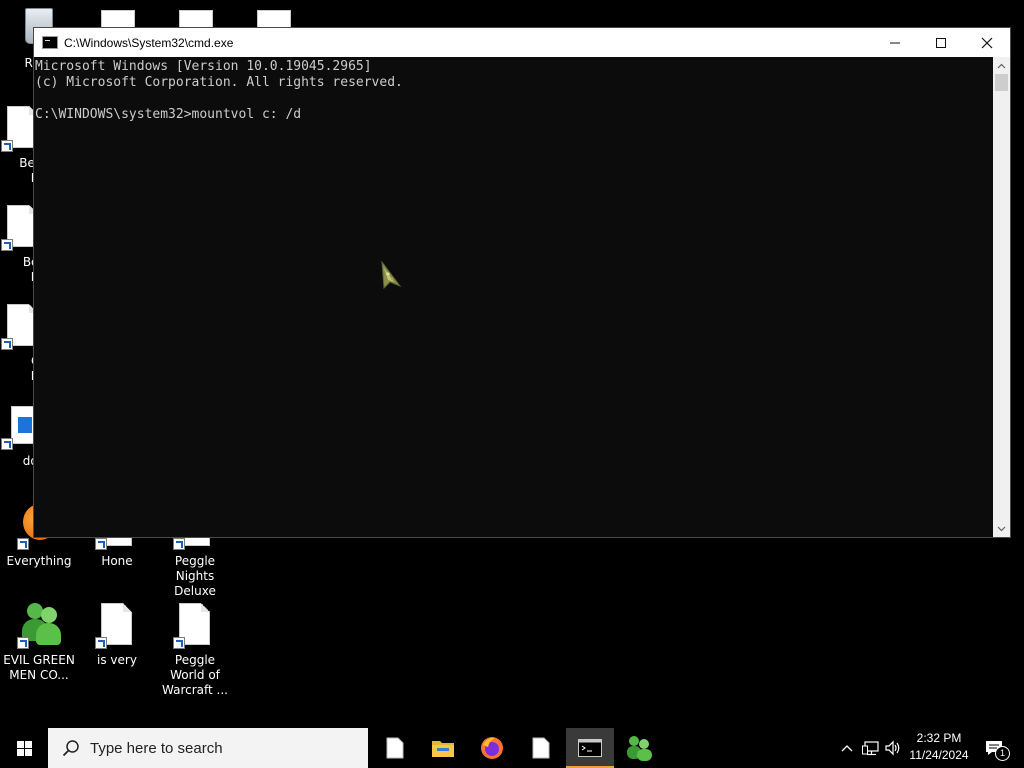 This screenshot has height=768, width=1024. I want to click on window-title: C:\Windows\System32\cmd.exe, so click(149, 42).